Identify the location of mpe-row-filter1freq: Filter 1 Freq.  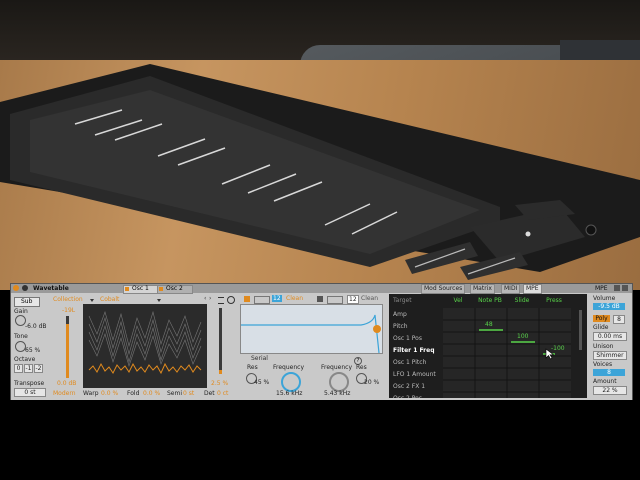
(414, 350).